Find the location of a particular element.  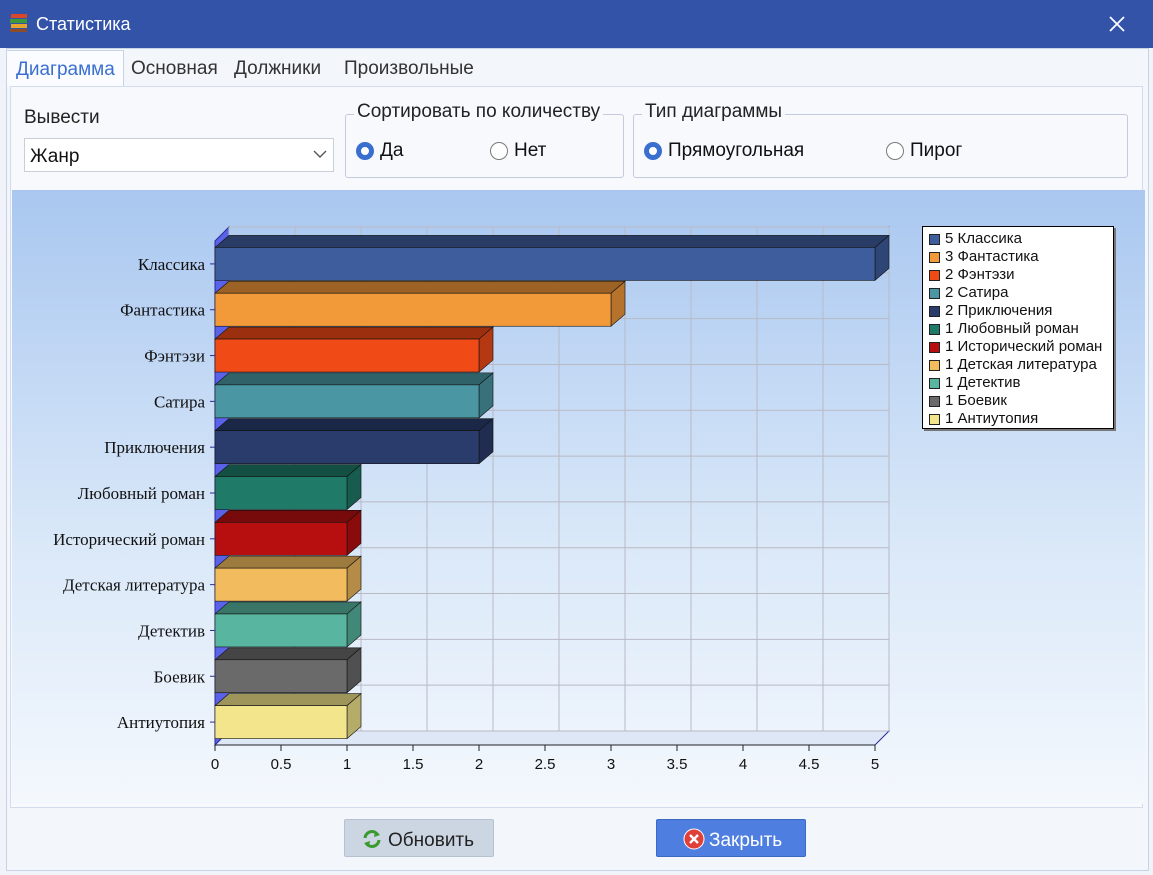

x-tick-label: 3.5 is located at coordinates (677, 764).